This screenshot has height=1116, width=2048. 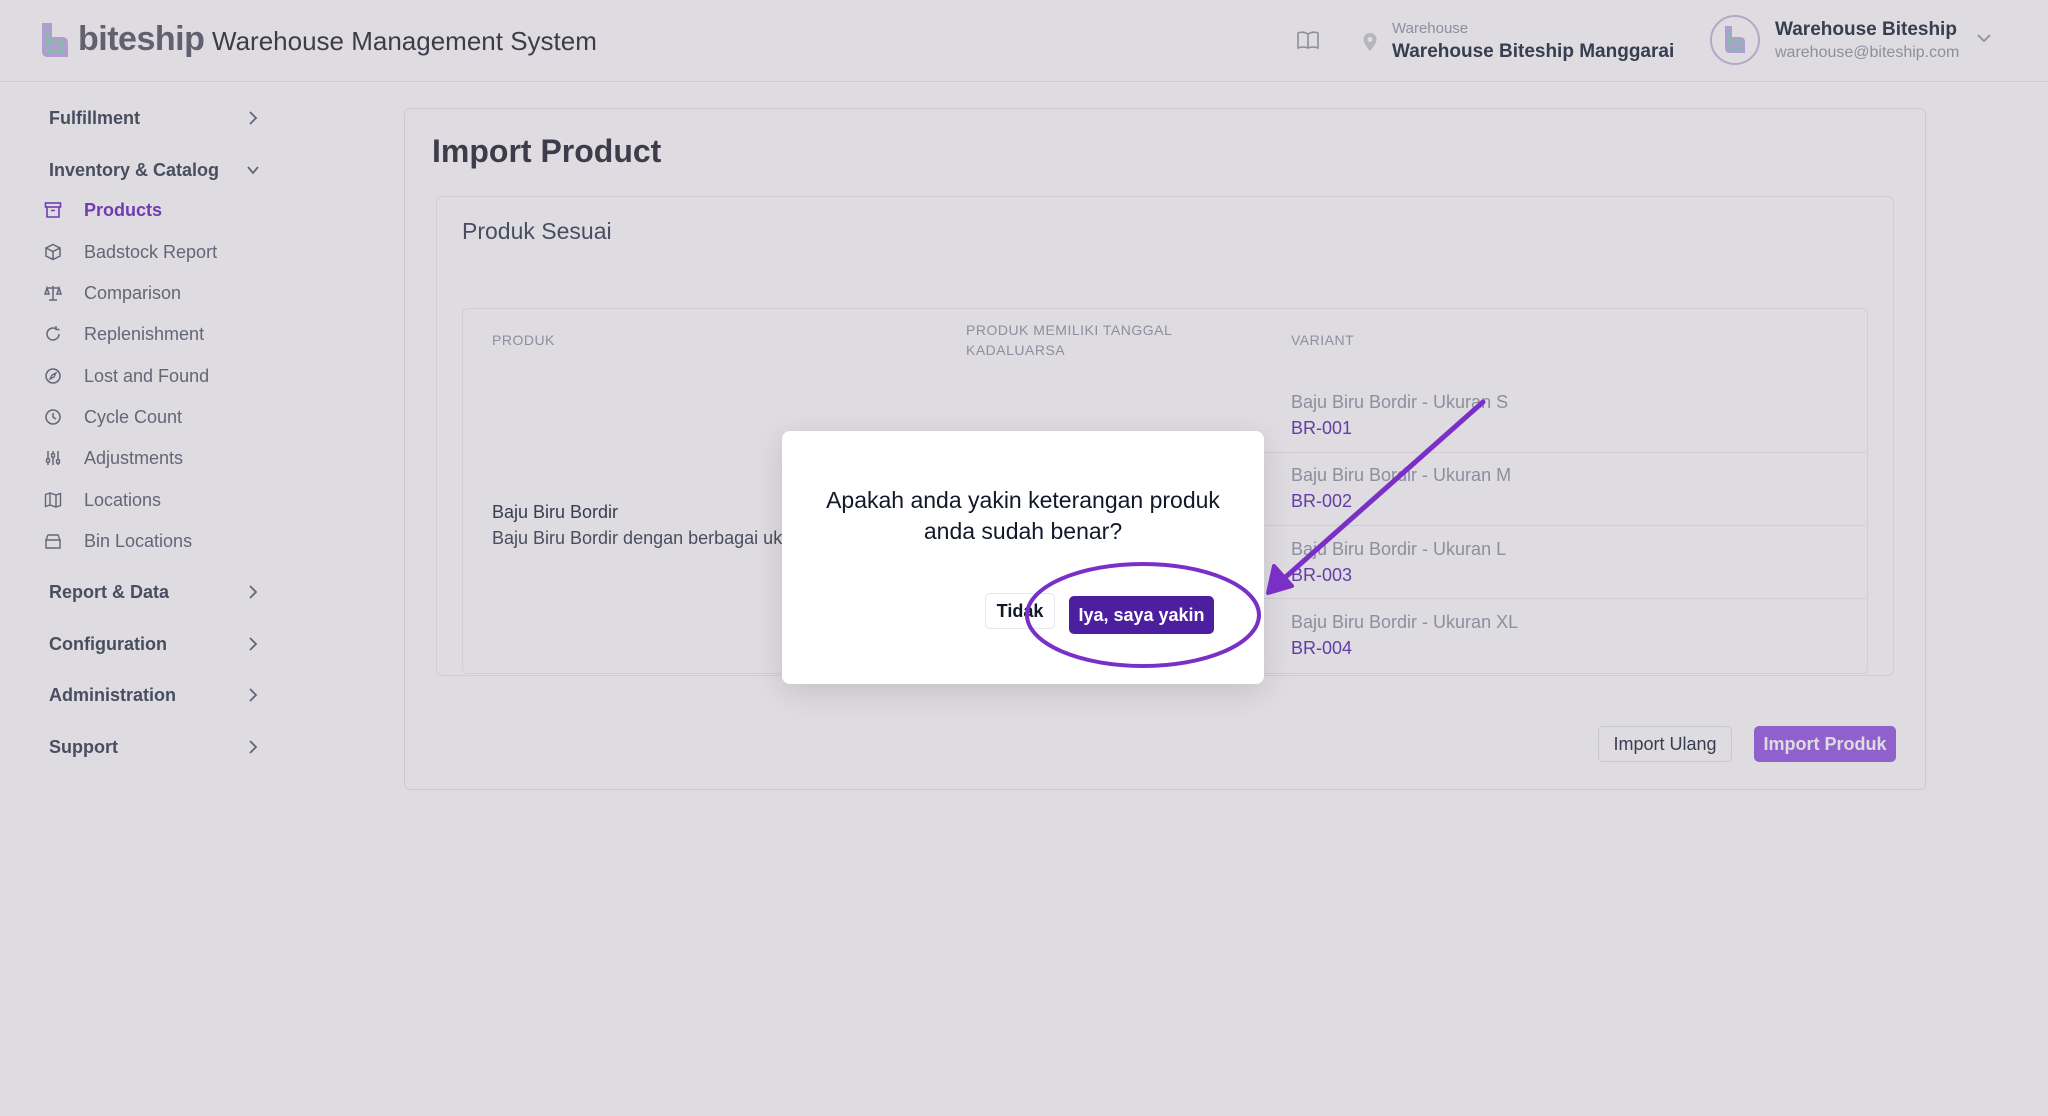 What do you see at coordinates (1141, 615) in the screenshot?
I see `confirm-button: Iya, saya yakin` at bounding box center [1141, 615].